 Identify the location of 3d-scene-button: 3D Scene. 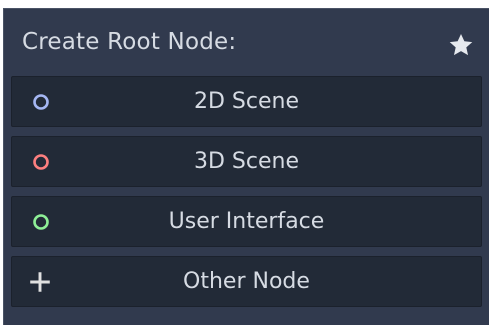
(246, 161).